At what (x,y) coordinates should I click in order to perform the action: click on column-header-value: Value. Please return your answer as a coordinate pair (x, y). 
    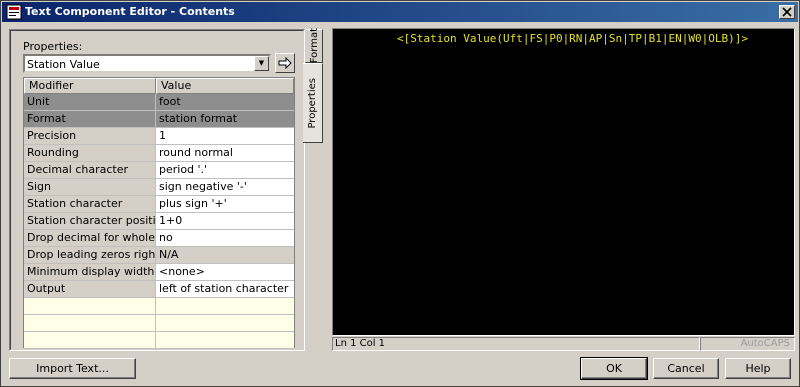
    Looking at the image, I should click on (225, 86).